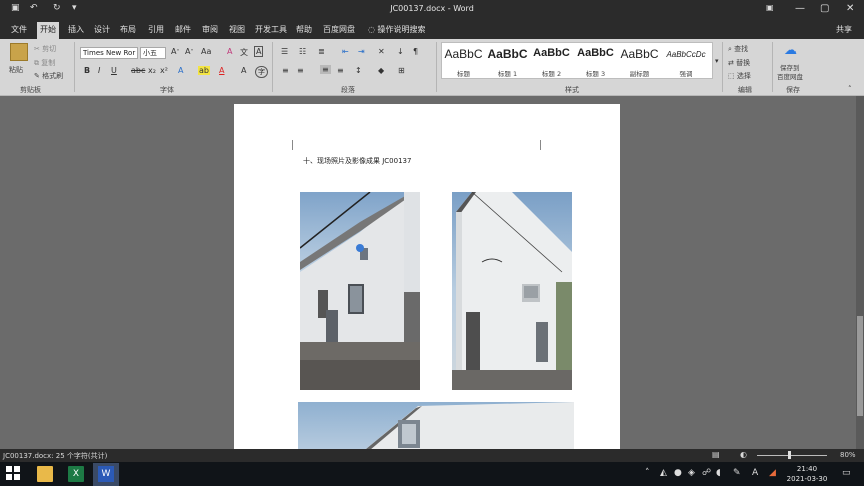  I want to click on file-explorer-icon, so click(45, 474).